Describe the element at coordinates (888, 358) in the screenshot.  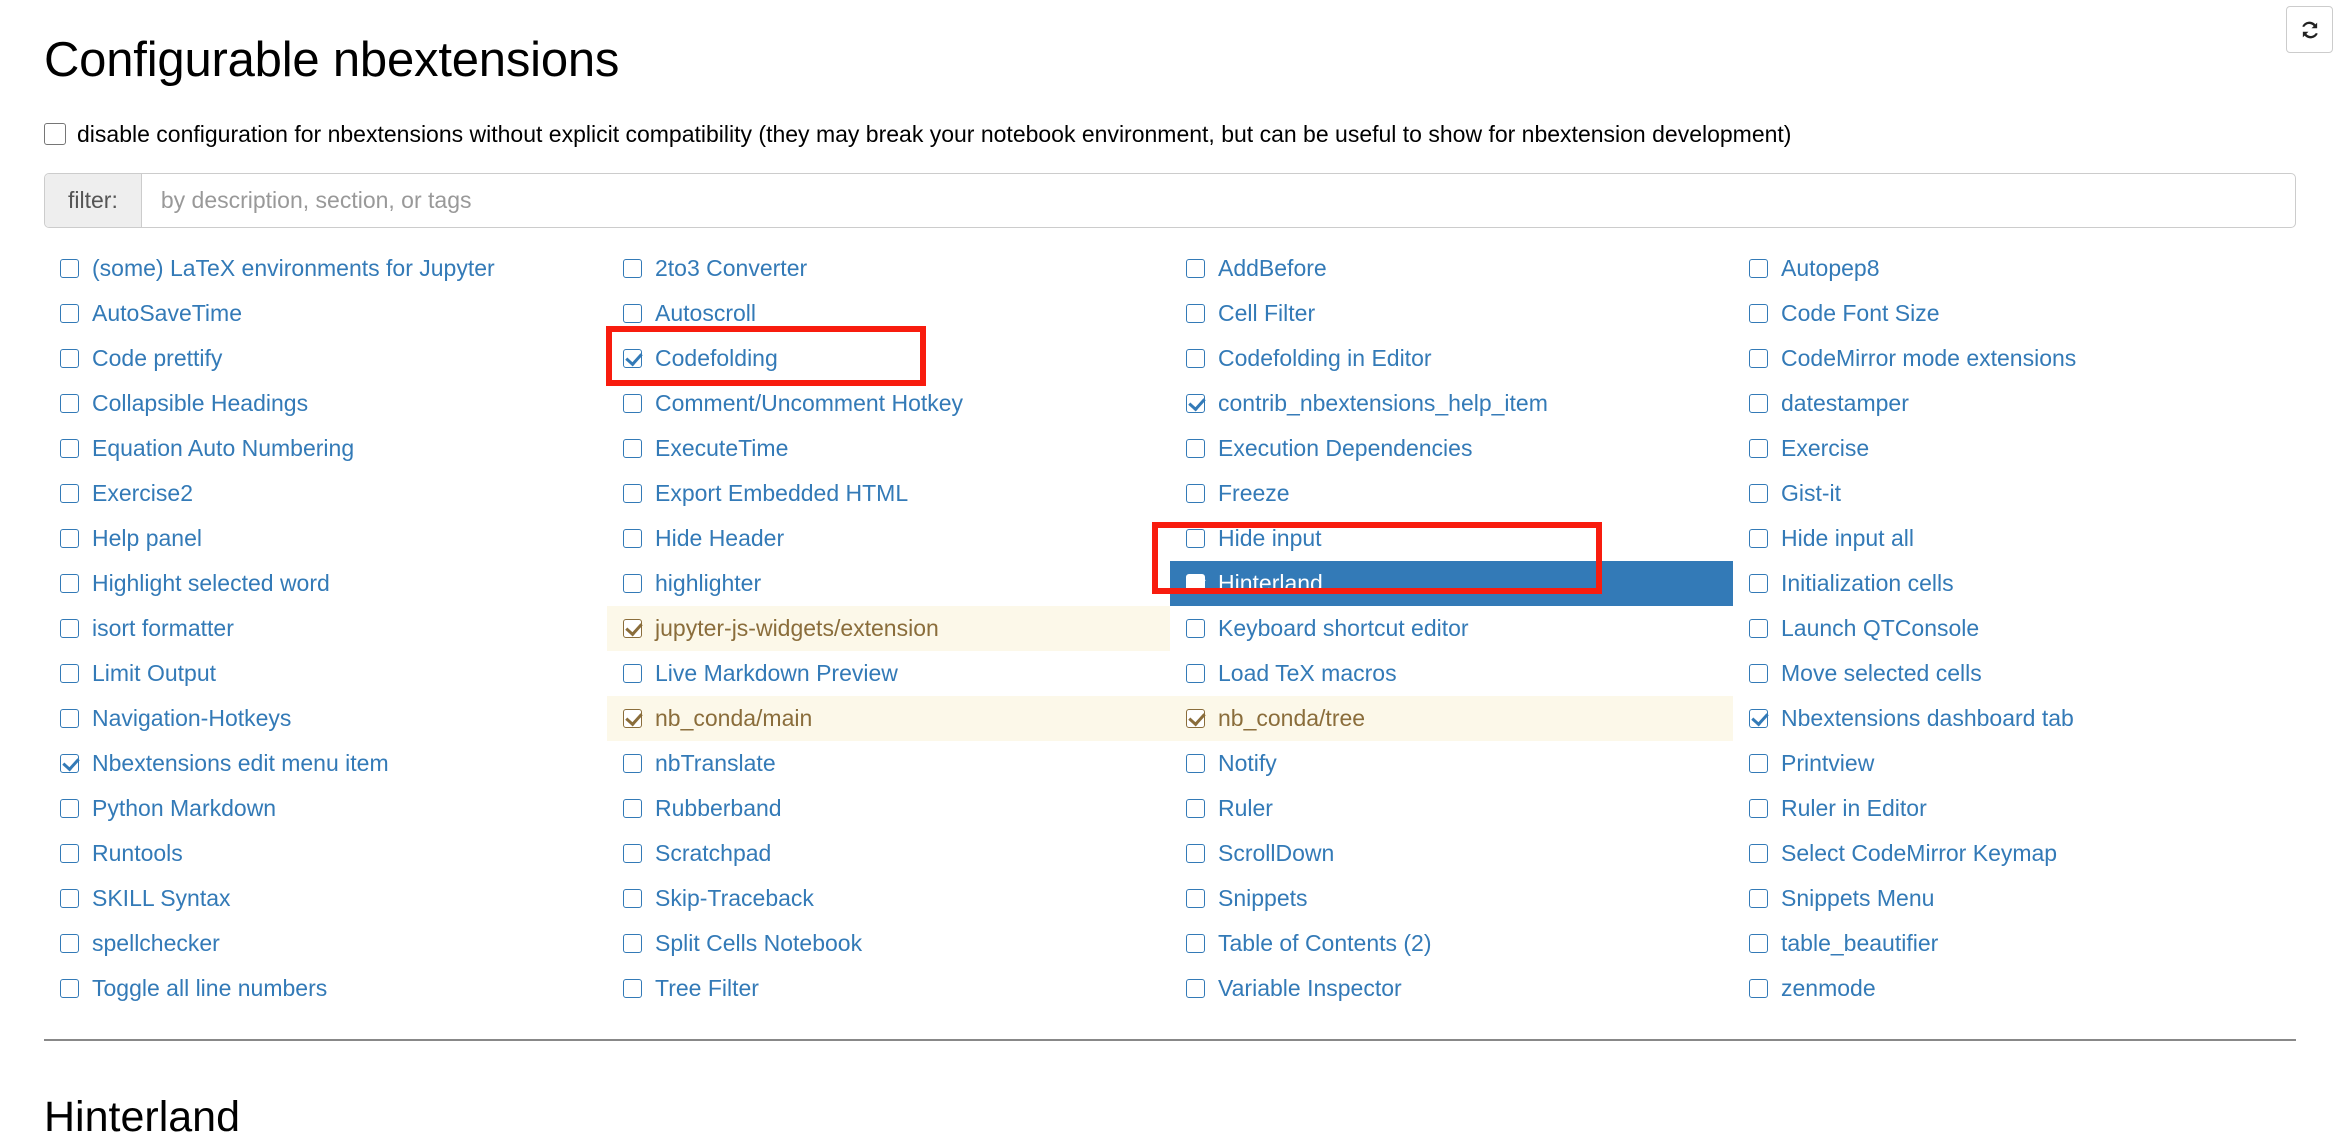
I see `extension-row: Codefolding` at that location.